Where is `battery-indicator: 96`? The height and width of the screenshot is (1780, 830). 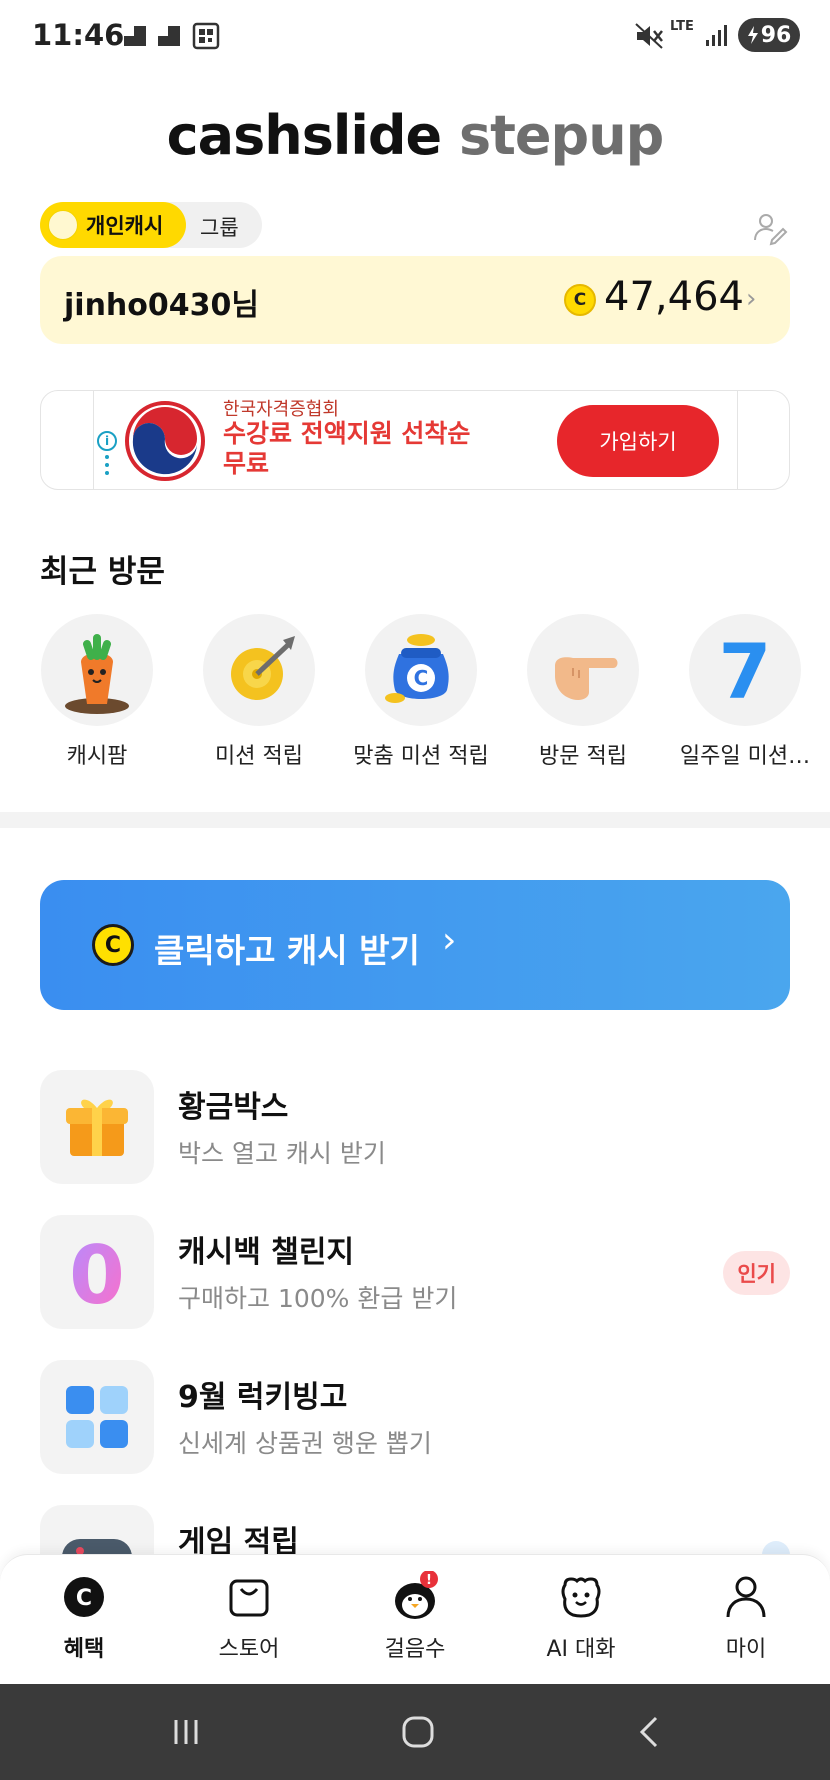
battery-indicator: 96 is located at coordinates (769, 35).